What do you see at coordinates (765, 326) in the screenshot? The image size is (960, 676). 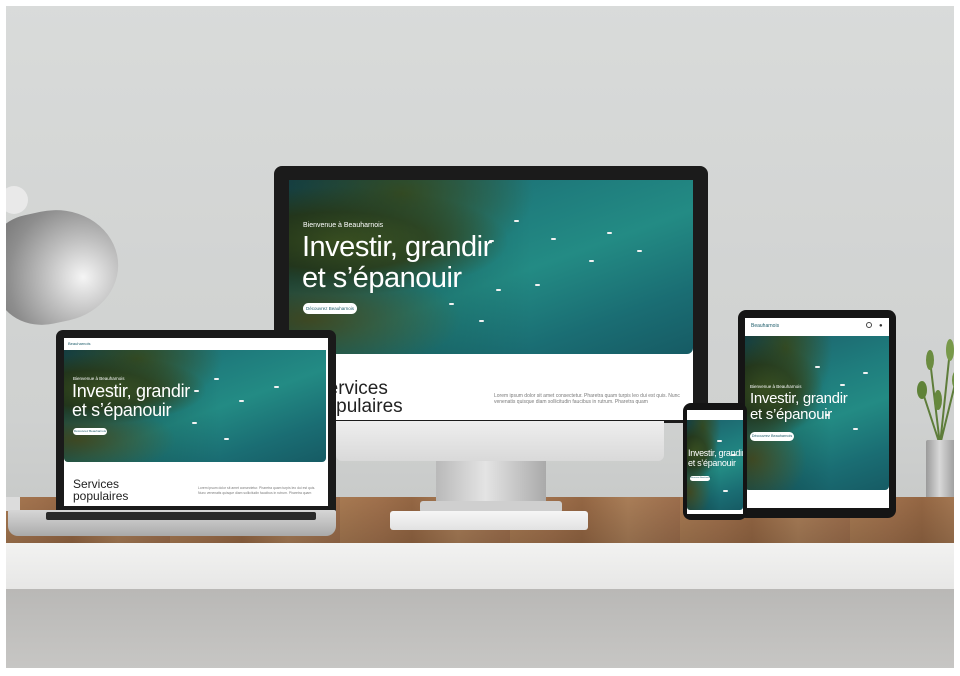 I see `tablet-brand: Beauharnois` at bounding box center [765, 326].